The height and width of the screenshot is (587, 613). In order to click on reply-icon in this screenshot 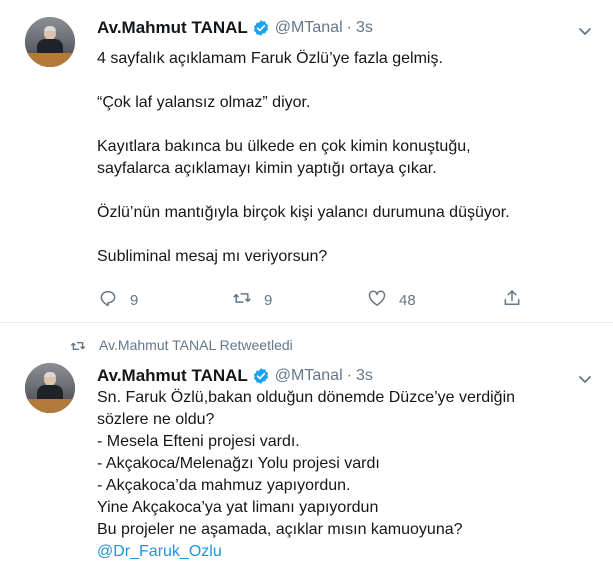, I will do `click(108, 300)`.